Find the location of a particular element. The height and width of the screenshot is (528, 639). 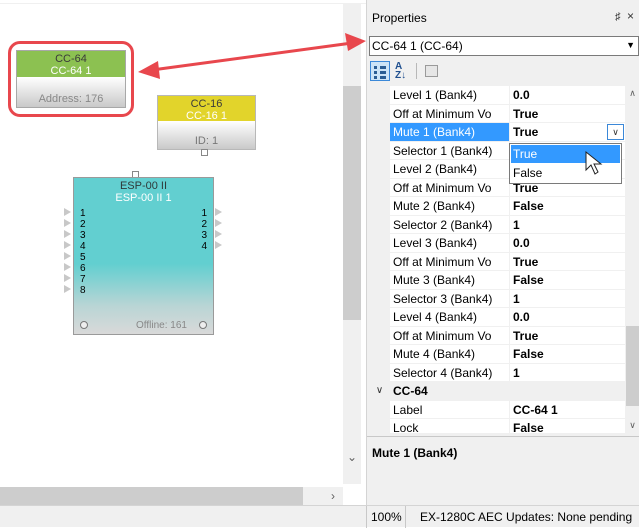

property-row: Level 3 (Bank4) 0.0 is located at coordinates (497, 243).